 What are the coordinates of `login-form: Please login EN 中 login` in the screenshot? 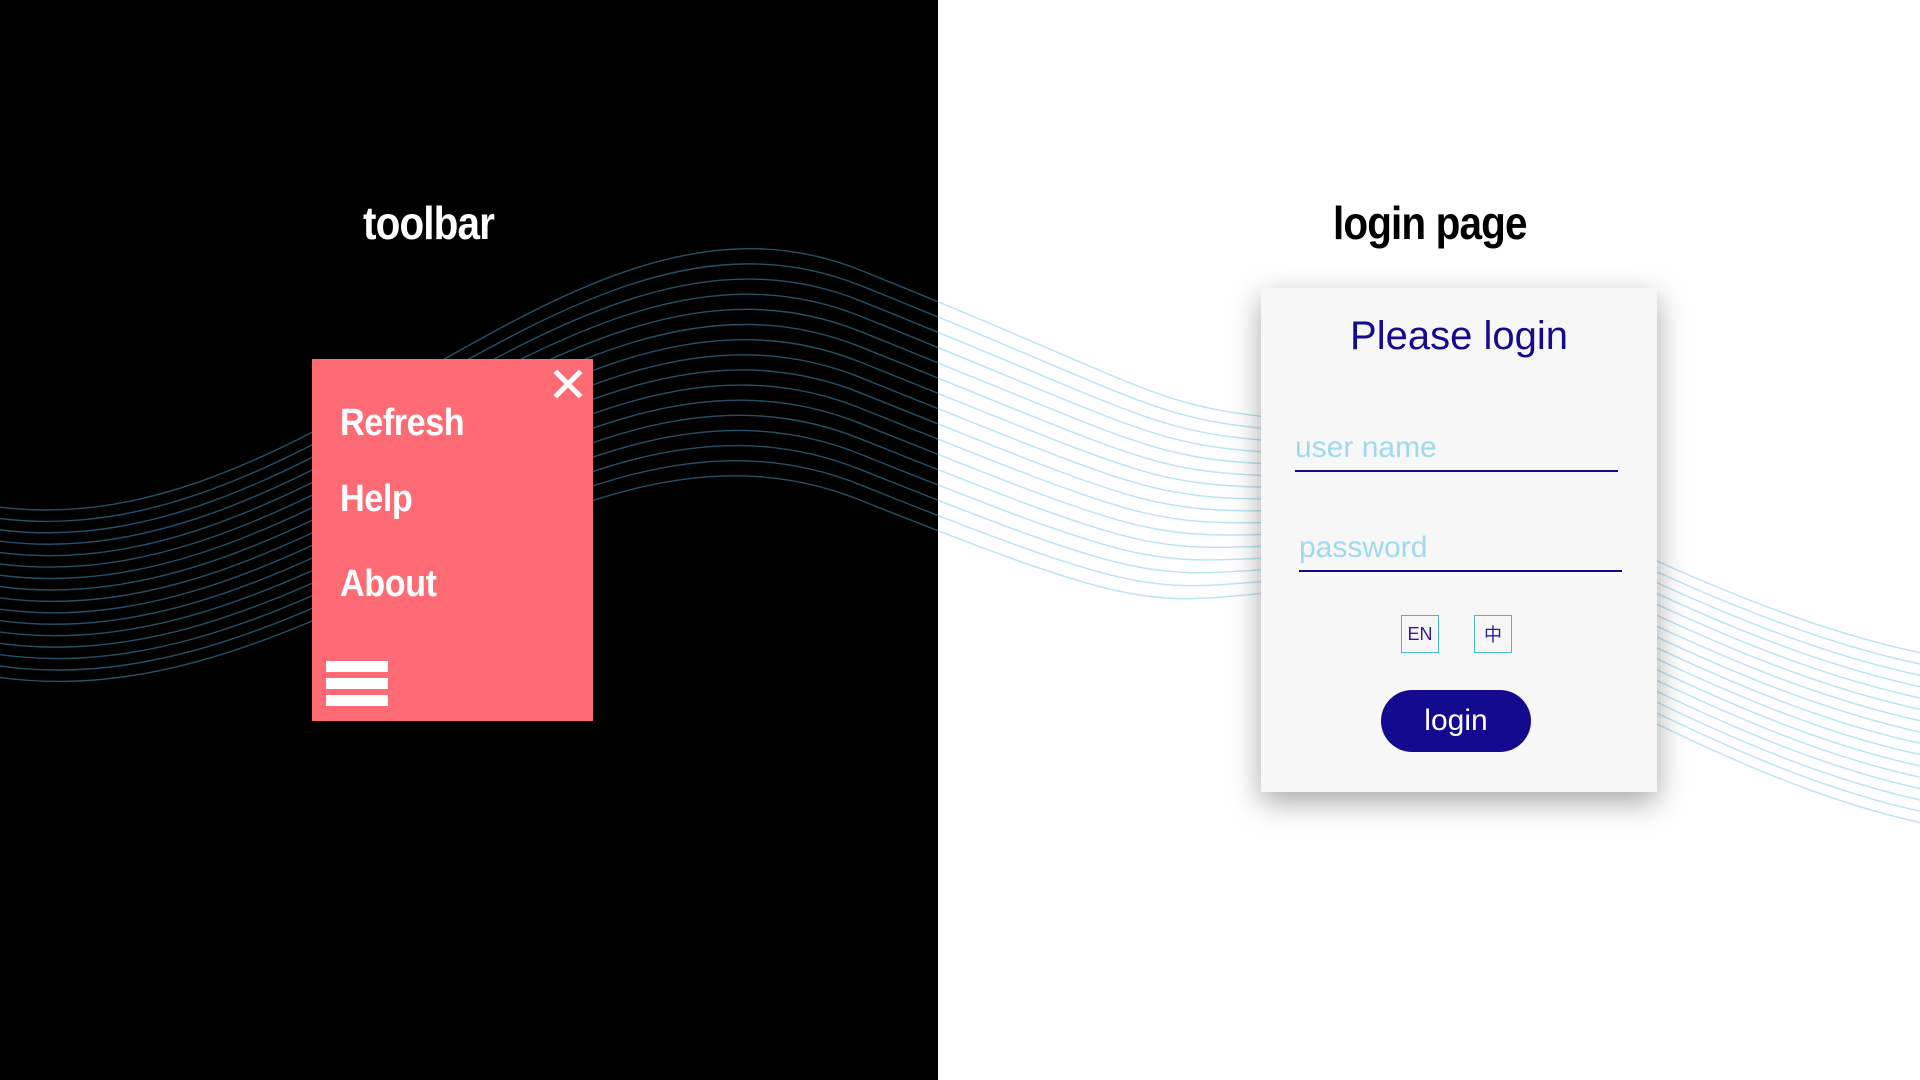 It's located at (1459, 540).